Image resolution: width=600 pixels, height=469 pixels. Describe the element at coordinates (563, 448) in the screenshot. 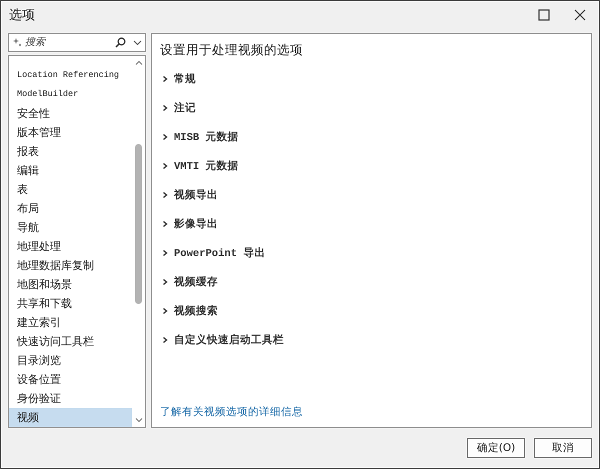

I see `cancel-button: 取消` at that location.